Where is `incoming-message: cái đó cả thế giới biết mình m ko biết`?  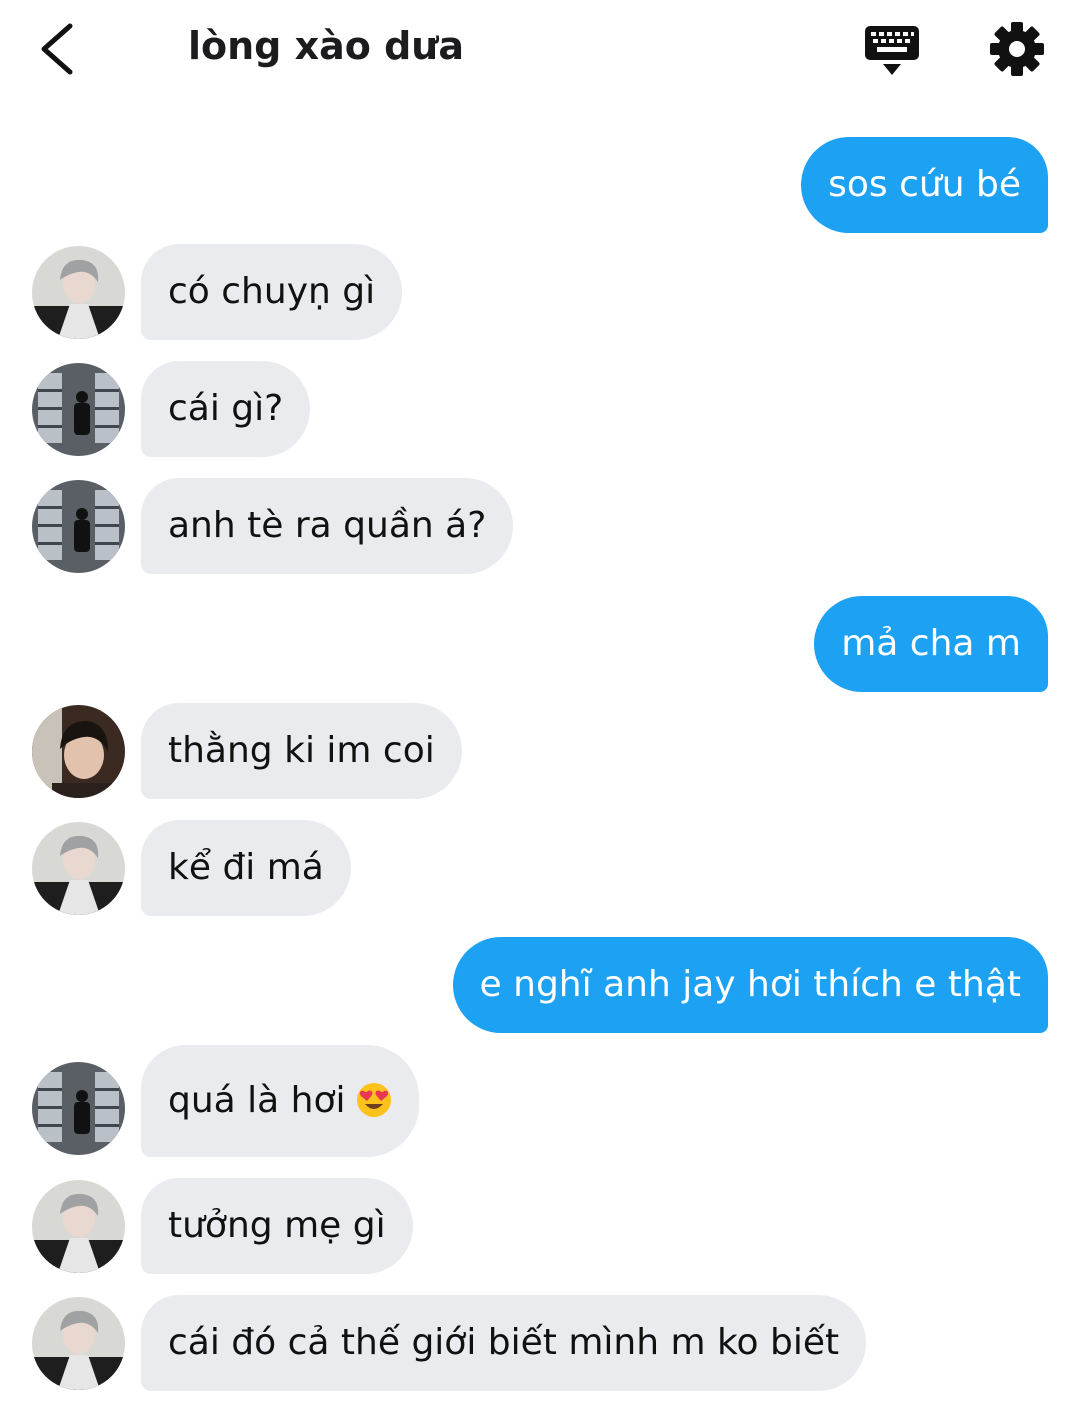
incoming-message: cái đó cả thế giới biết mình m ko biết is located at coordinates (504, 1343).